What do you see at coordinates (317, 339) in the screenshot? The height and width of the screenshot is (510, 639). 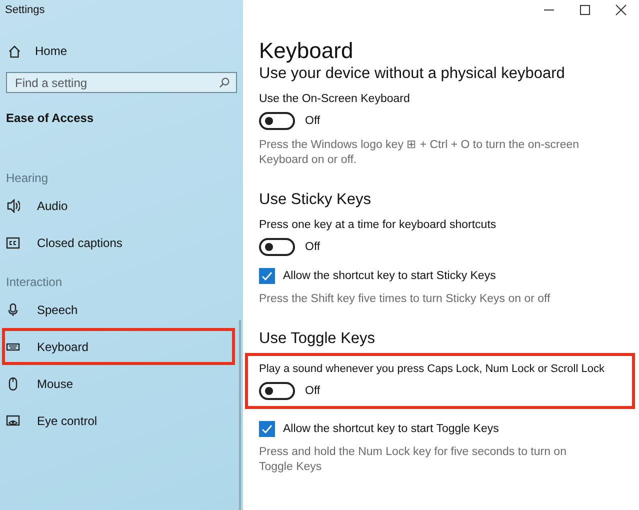 I see `section-heading: Use Toggle Keys` at bounding box center [317, 339].